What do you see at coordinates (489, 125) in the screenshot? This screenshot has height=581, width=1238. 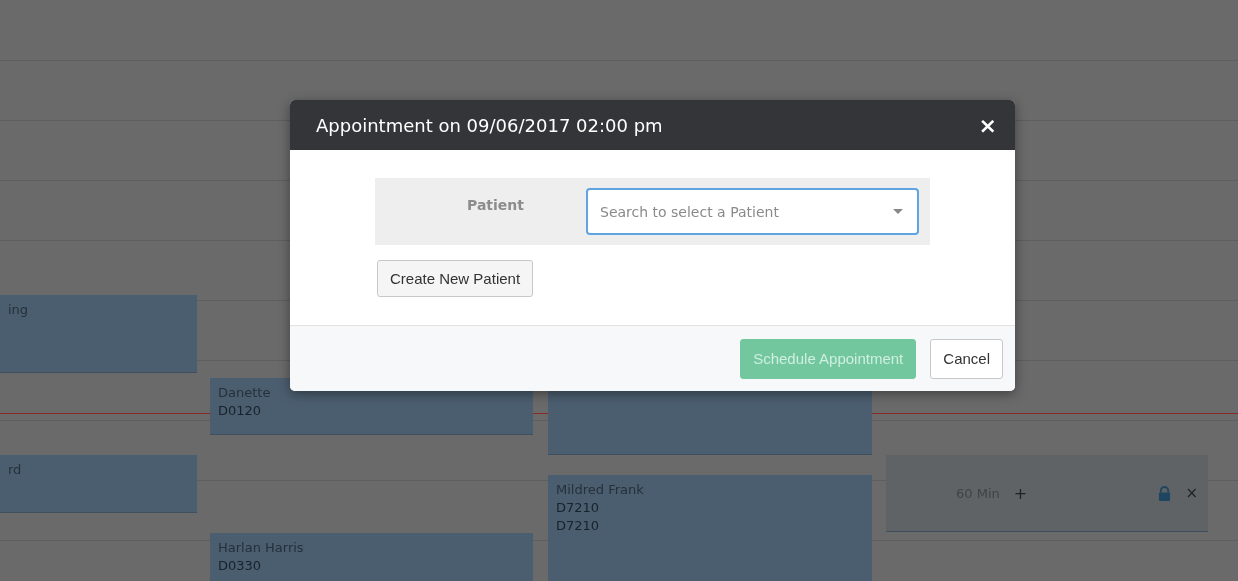 I see `dialog-title: Appointment on 09/06/2017 02:00 pm` at bounding box center [489, 125].